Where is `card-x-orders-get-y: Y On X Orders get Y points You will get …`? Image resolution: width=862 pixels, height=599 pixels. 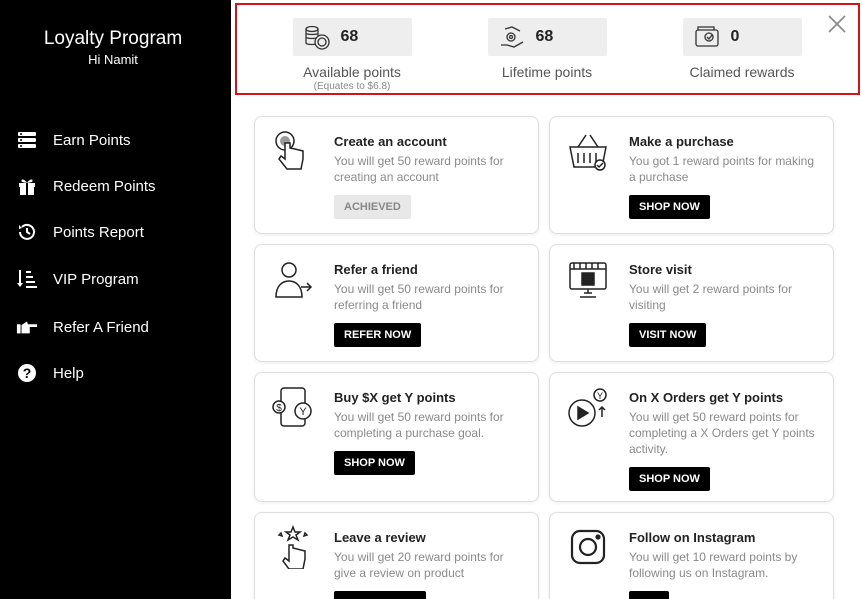
card-x-orders-get-y: Y On X Orders get Y points You will get … is located at coordinates (691, 437).